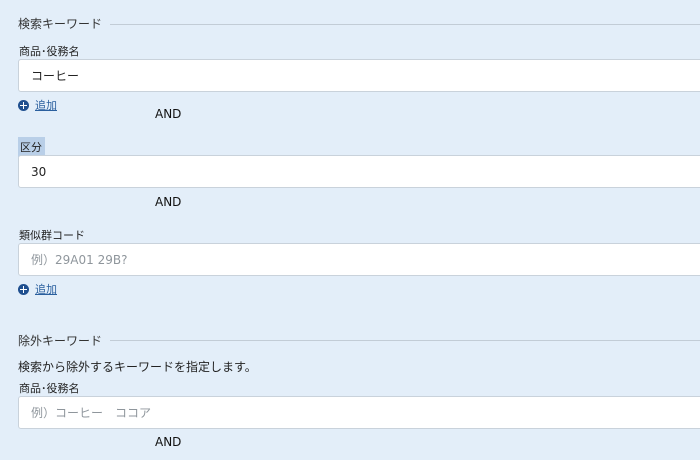 The width and height of the screenshot is (700, 460). I want to click on exclude-keywords-description: 検索から除外するキーワードを指定します。, so click(137, 367).